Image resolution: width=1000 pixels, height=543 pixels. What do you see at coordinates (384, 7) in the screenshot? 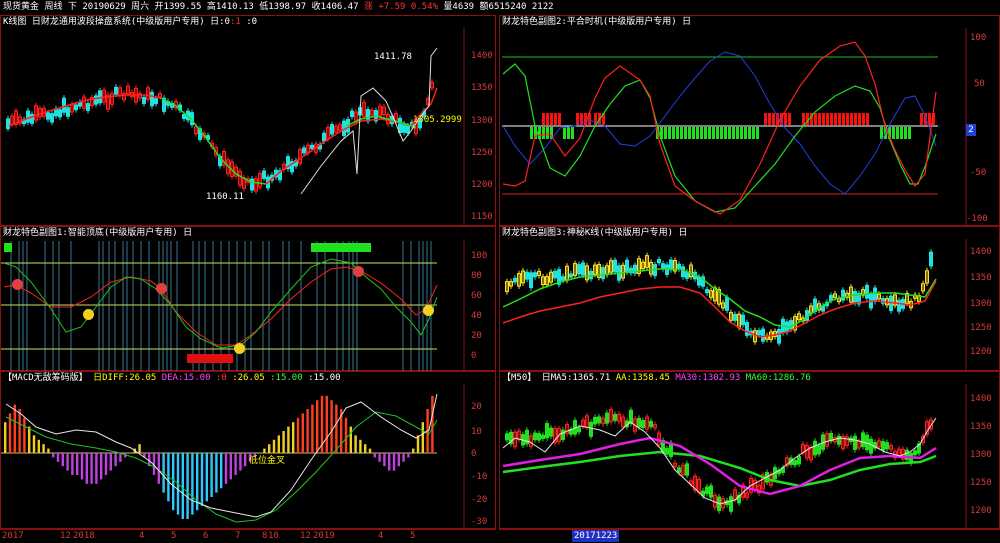
I see `change-value: 涨 +7.59` at bounding box center [384, 7].